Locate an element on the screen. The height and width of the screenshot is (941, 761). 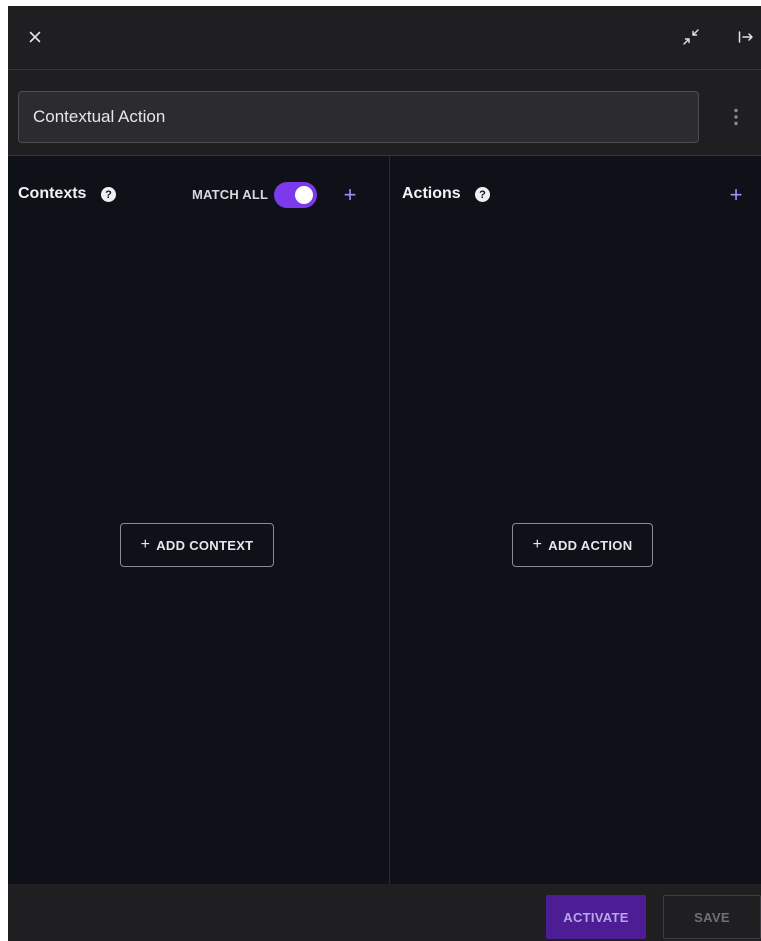
add-context-button: + ADD CONTEXT is located at coordinates (197, 545).